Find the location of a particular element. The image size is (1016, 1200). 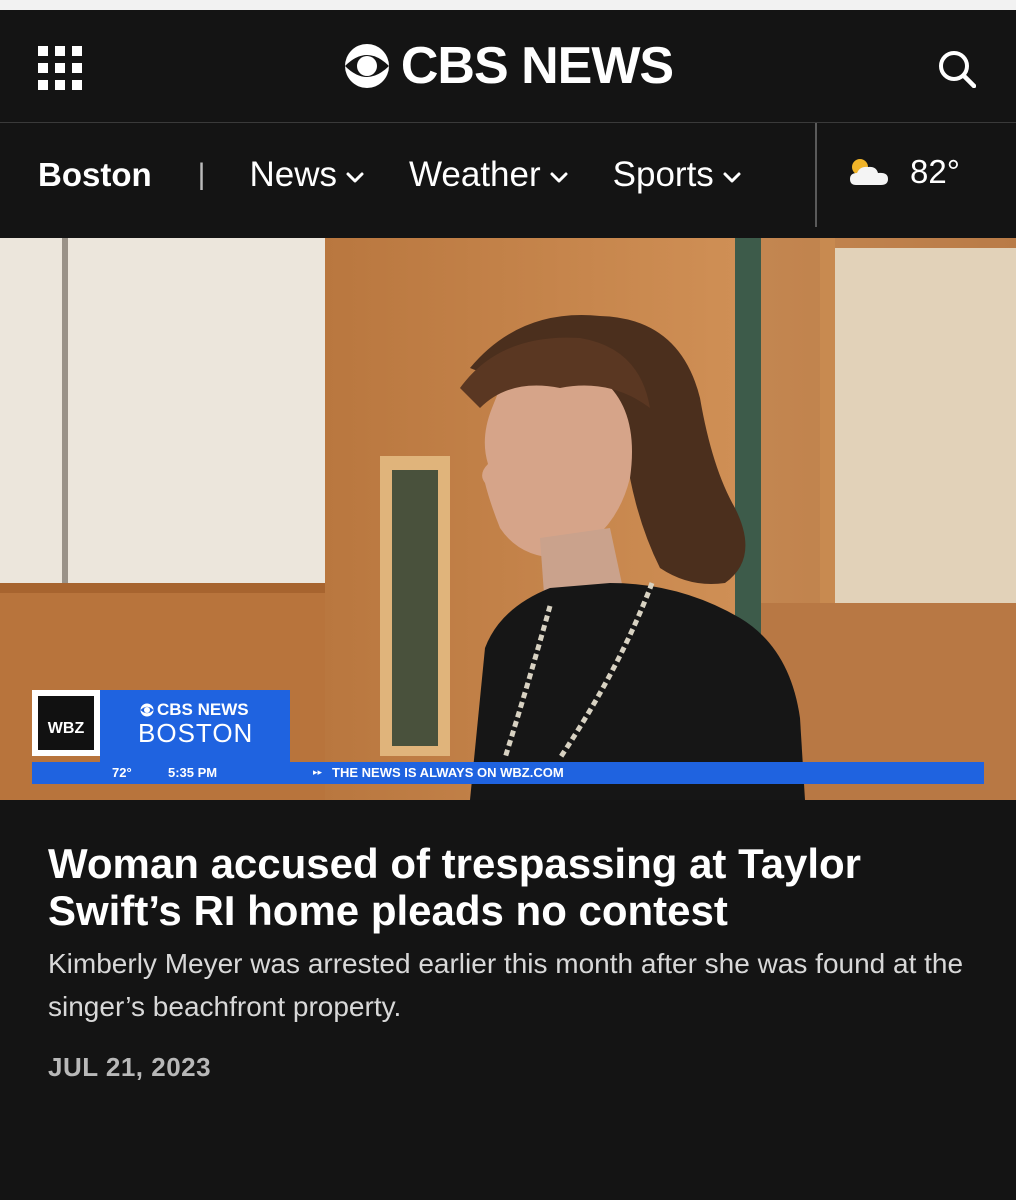

chyron-time: 5:35 PM is located at coordinates (193, 772).